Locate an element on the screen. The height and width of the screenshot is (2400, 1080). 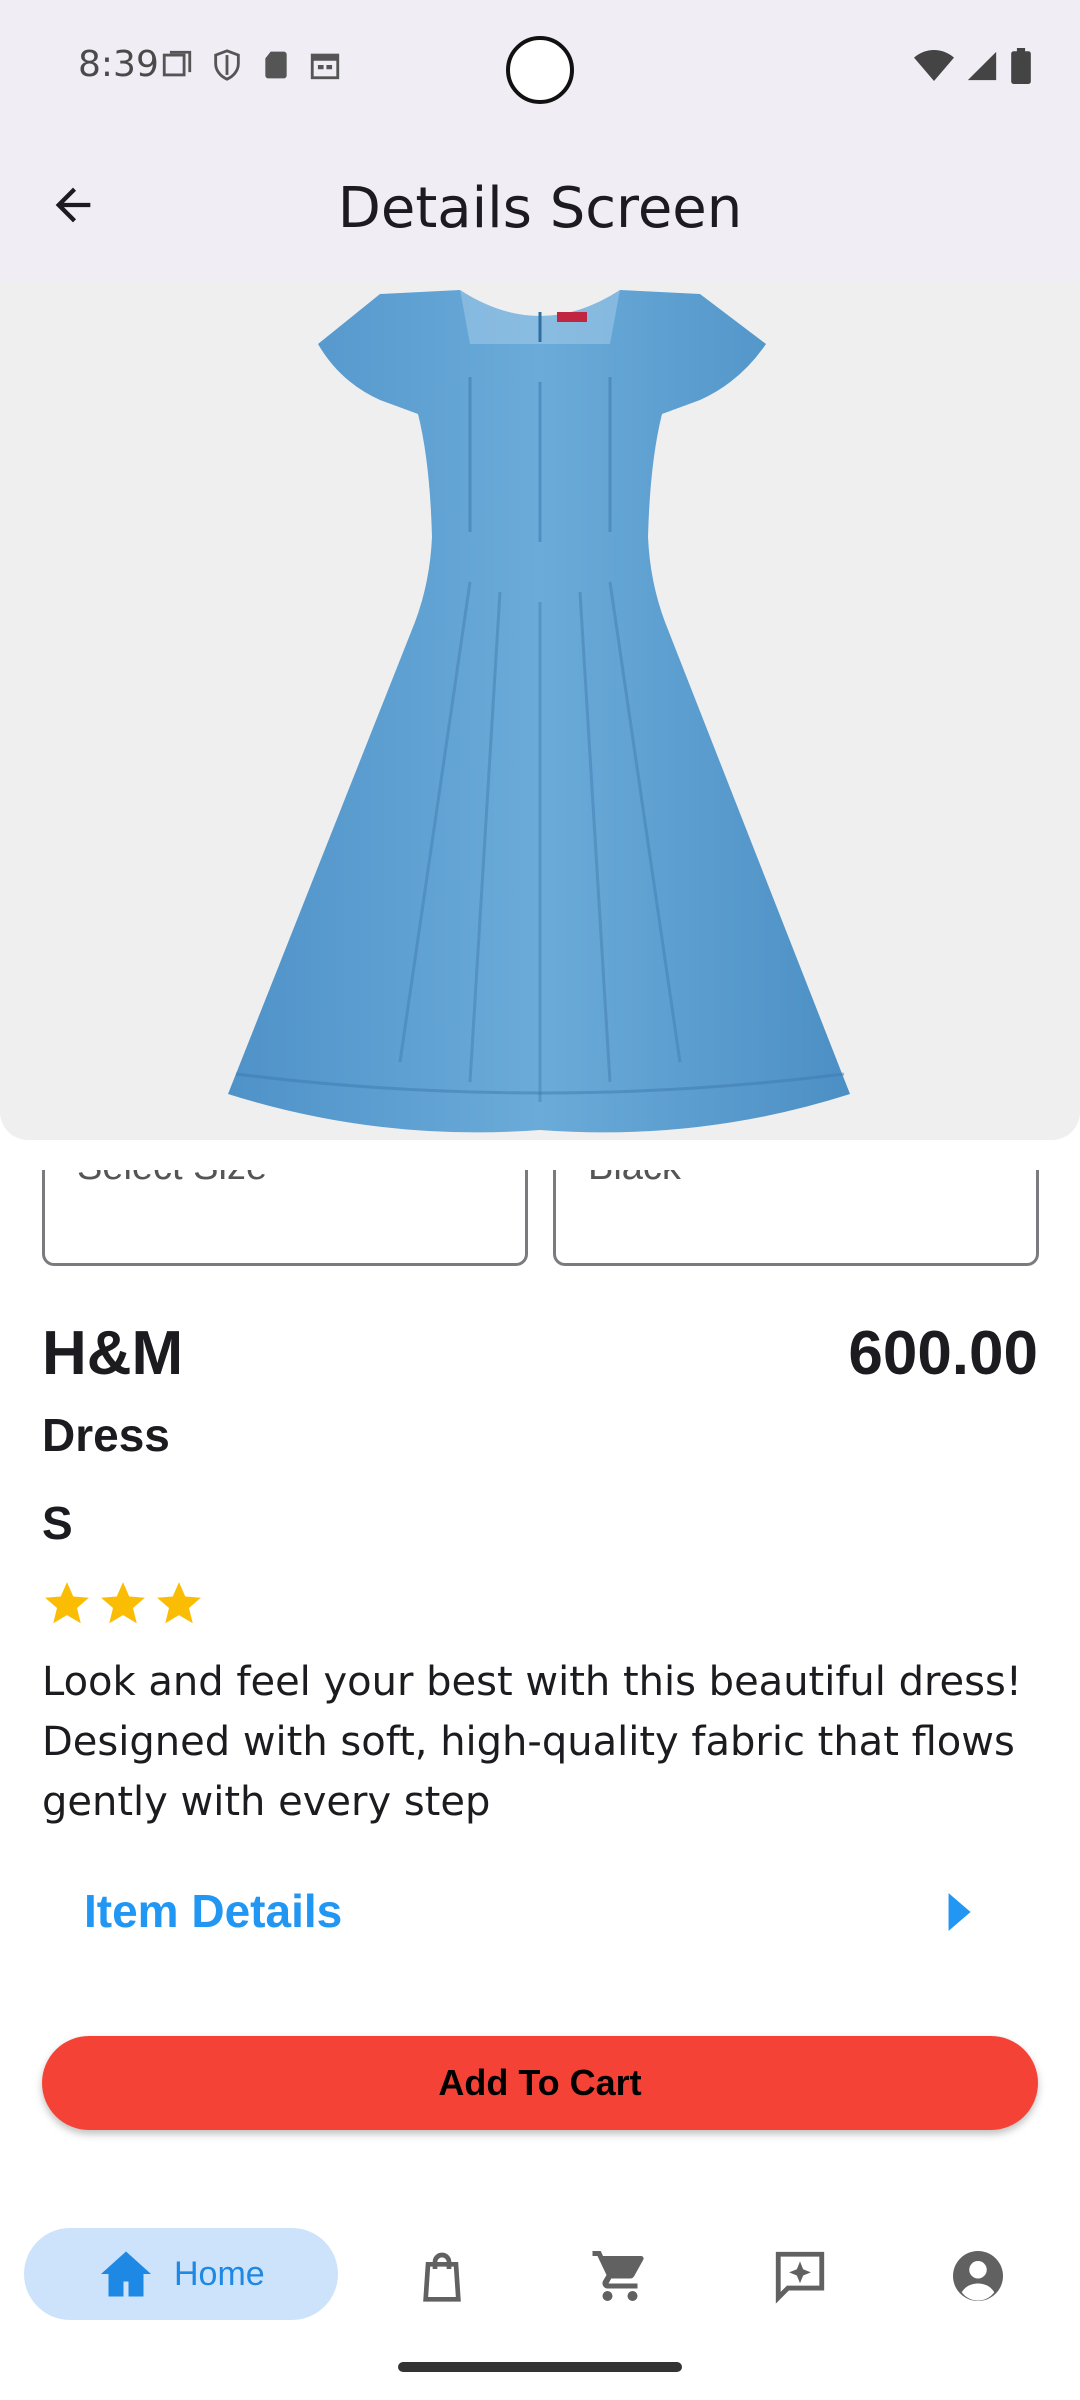
item-details-row: Item Details is located at coordinates (540, 1911).